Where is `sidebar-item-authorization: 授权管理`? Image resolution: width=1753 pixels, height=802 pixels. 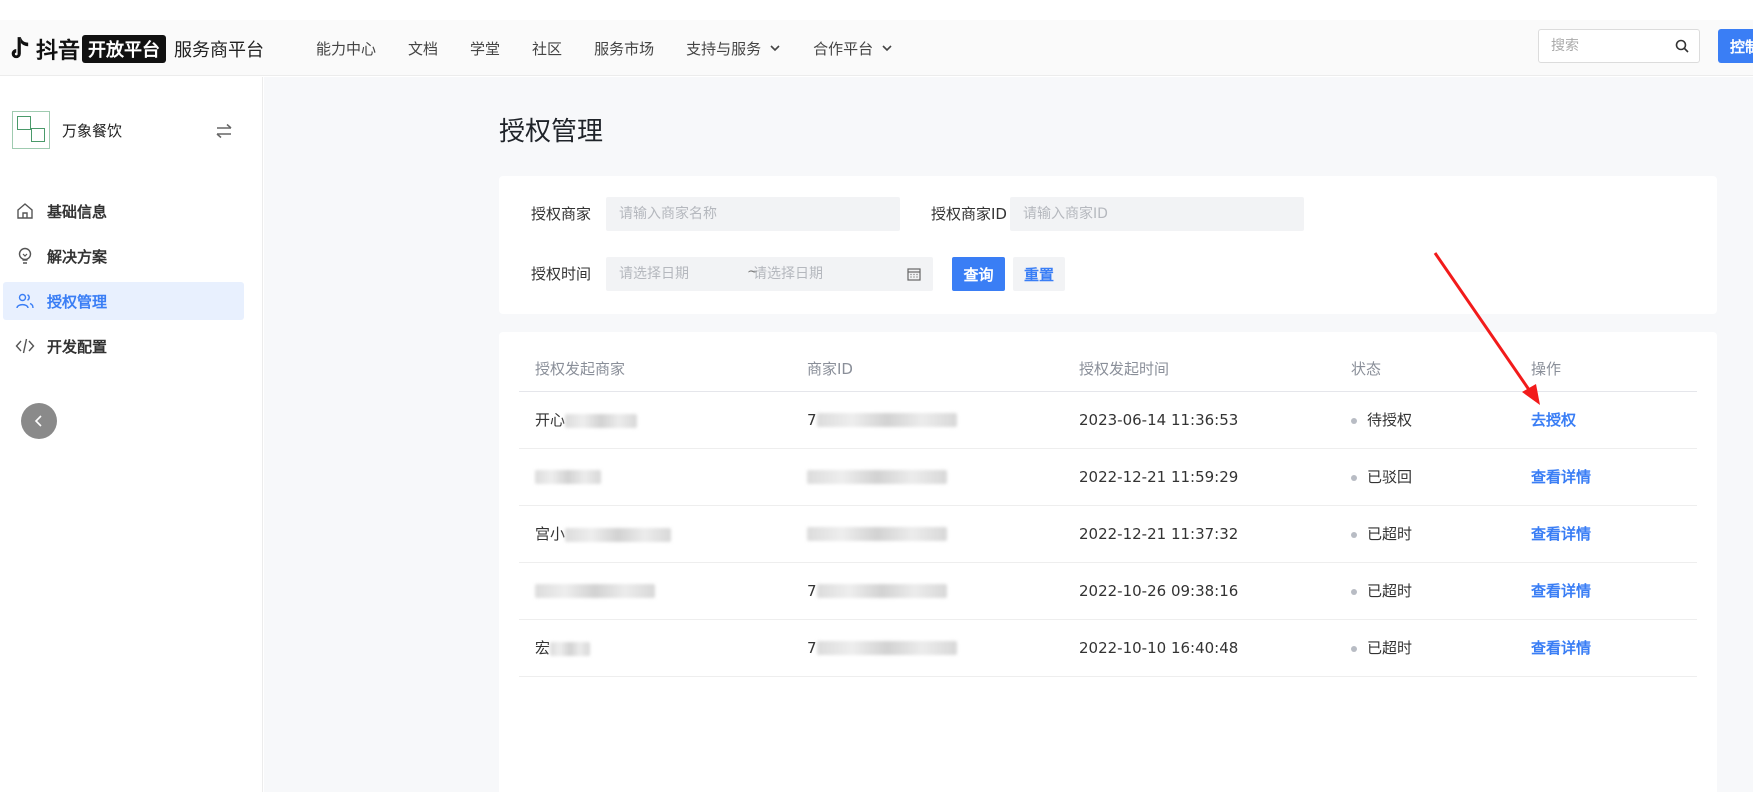
sidebar-item-authorization: 授权管理 is located at coordinates (123, 301).